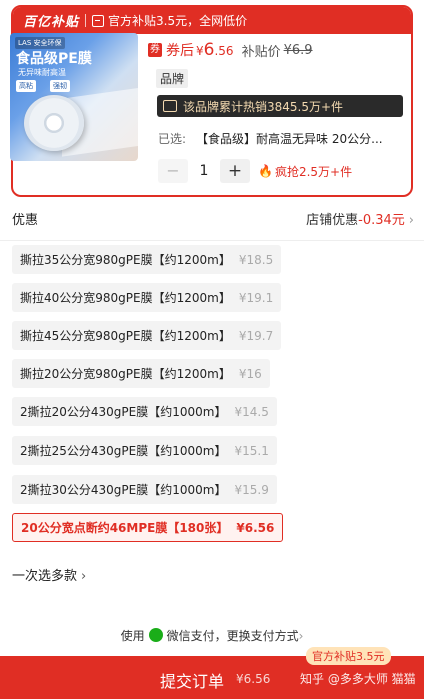  What do you see at coordinates (263, 106) in the screenshot?
I see `hot-sales-text: 该品牌累计热销3845.5万+件` at bounding box center [263, 106].